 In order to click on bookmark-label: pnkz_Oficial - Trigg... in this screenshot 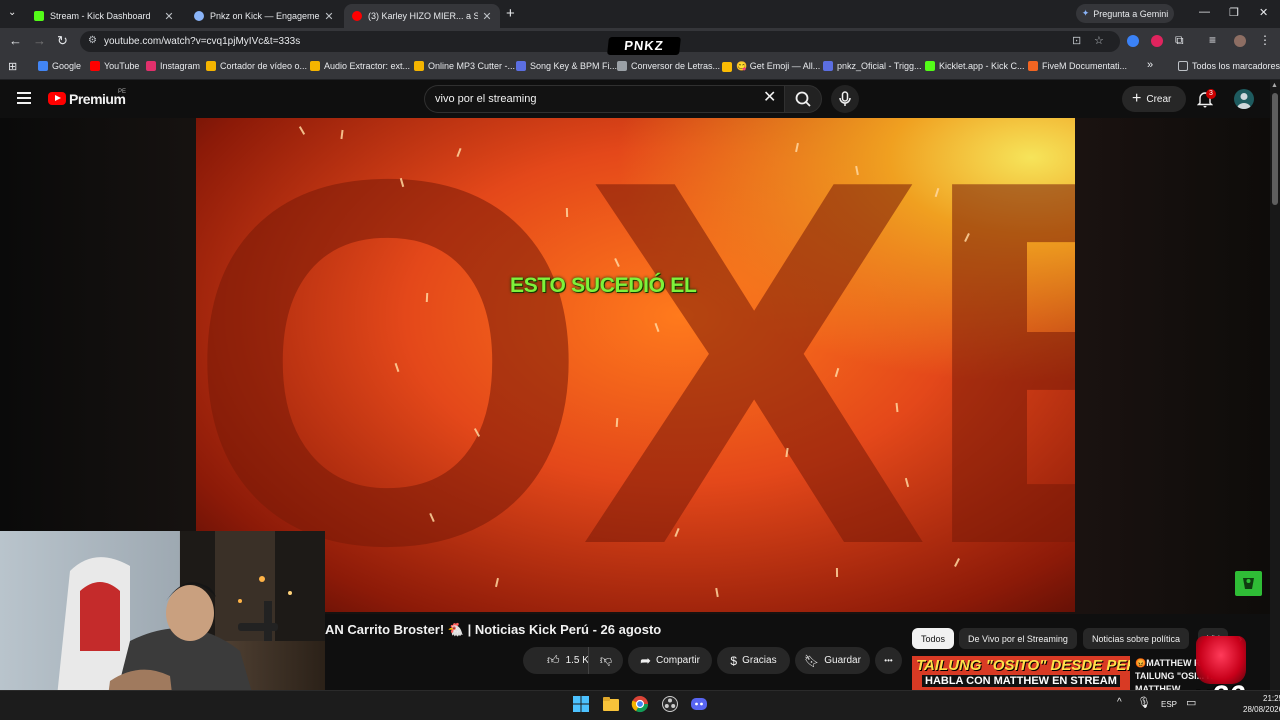, I will do `click(879, 66)`.